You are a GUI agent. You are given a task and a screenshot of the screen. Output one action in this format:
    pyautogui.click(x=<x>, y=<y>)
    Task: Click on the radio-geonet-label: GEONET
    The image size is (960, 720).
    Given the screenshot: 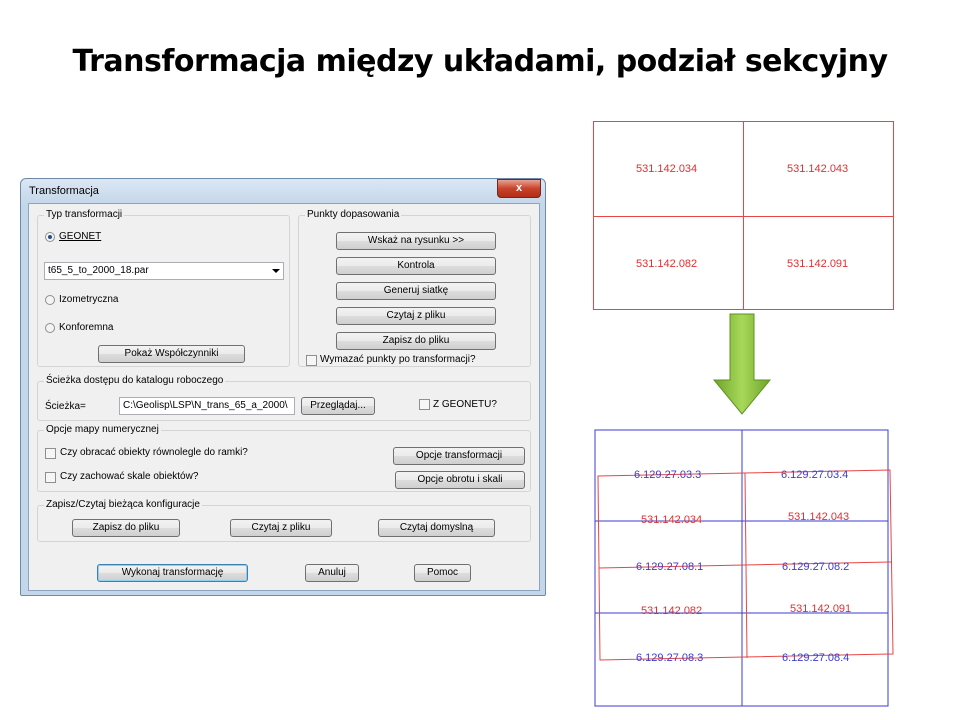 What is the action you would take?
    pyautogui.click(x=80, y=236)
    